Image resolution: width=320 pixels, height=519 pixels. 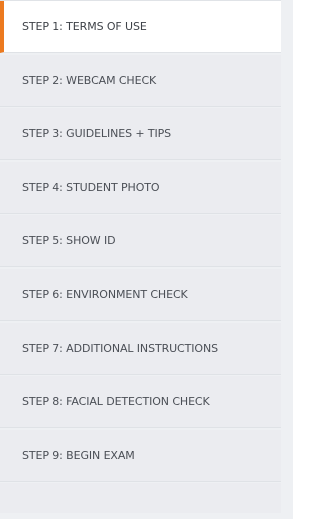 I want to click on step-label: STEP 1: TERMS OF USE, so click(x=84, y=26).